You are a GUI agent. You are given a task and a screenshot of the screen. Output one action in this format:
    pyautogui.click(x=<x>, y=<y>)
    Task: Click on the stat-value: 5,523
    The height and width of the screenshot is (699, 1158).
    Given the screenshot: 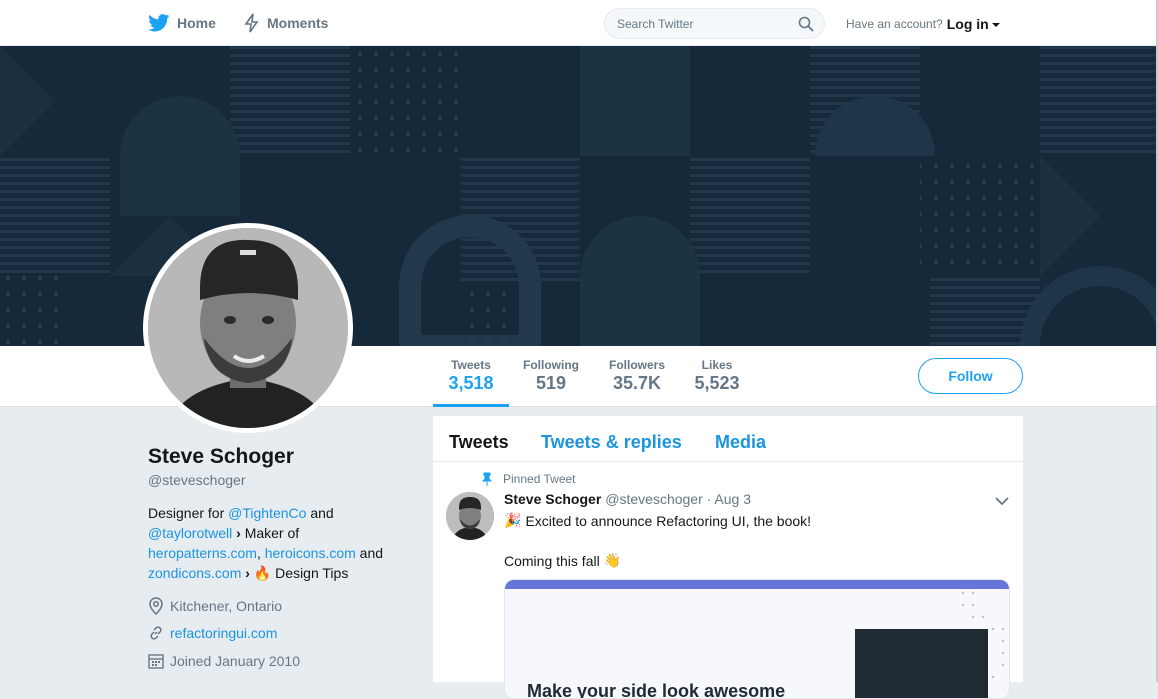 What is the action you would take?
    pyautogui.click(x=717, y=383)
    